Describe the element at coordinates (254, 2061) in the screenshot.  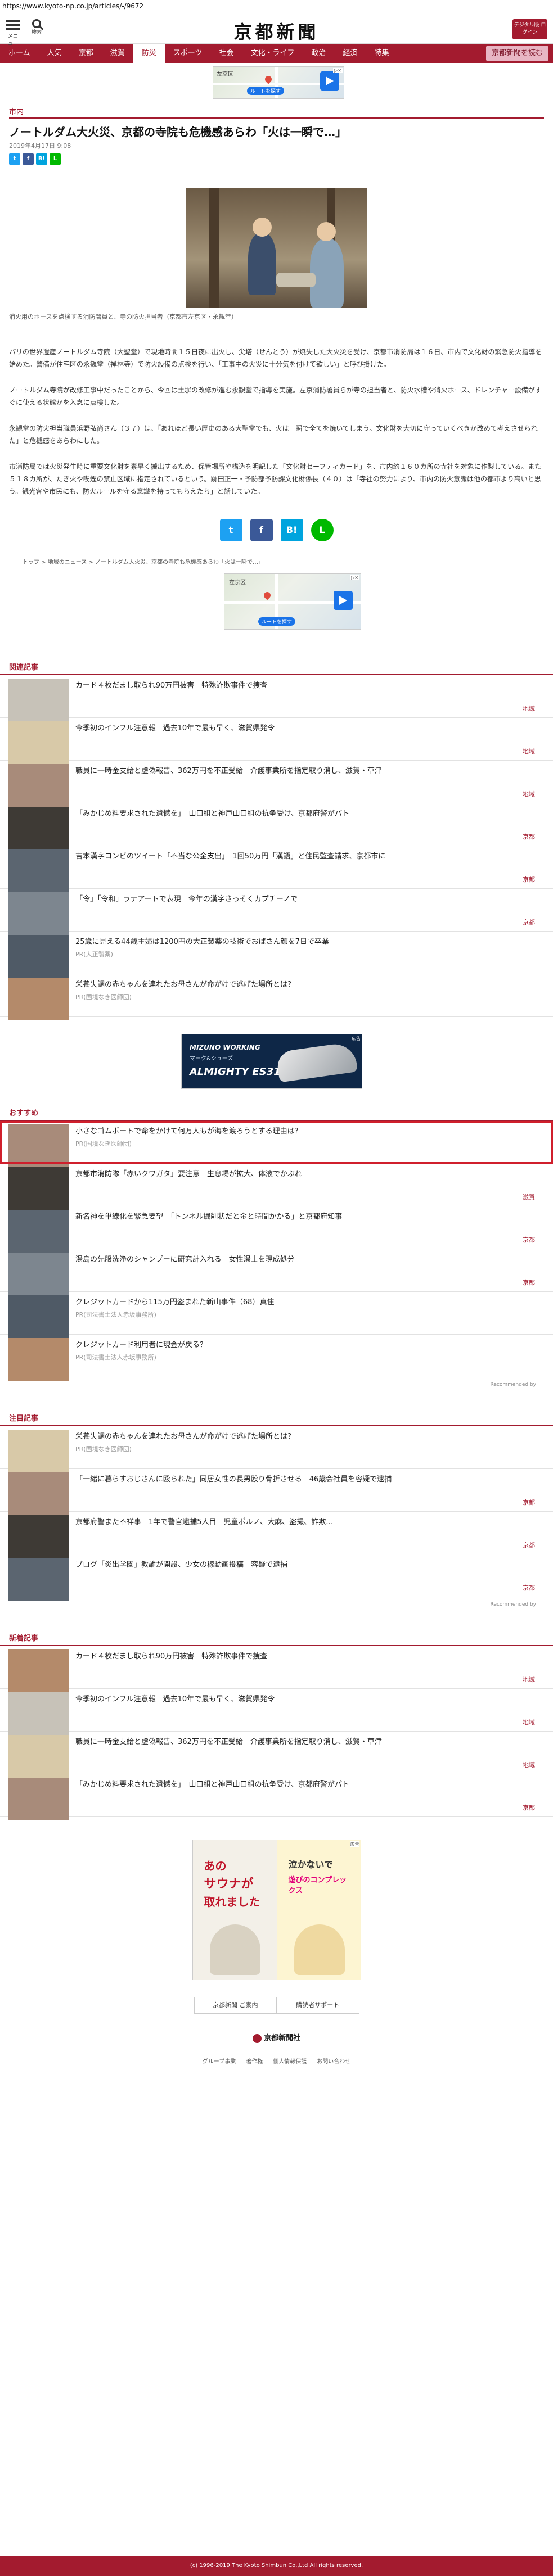
I see `footer-nav-item: 著作権` at that location.